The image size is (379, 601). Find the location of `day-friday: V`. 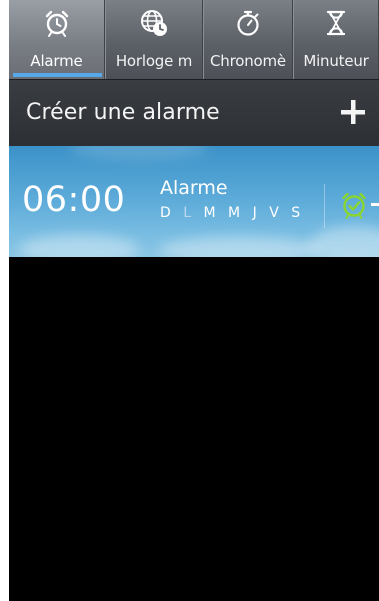

day-friday: V is located at coordinates (276, 213).